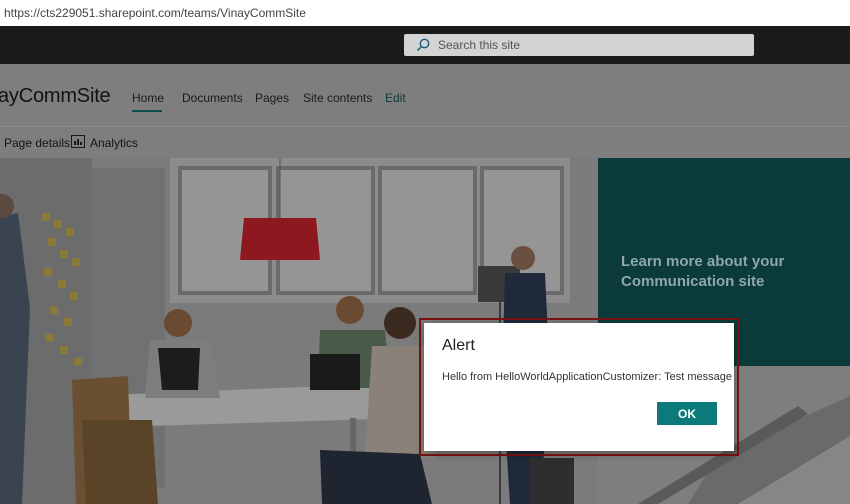 The width and height of the screenshot is (850, 504). I want to click on page-details-button: Page details, so click(37, 143).